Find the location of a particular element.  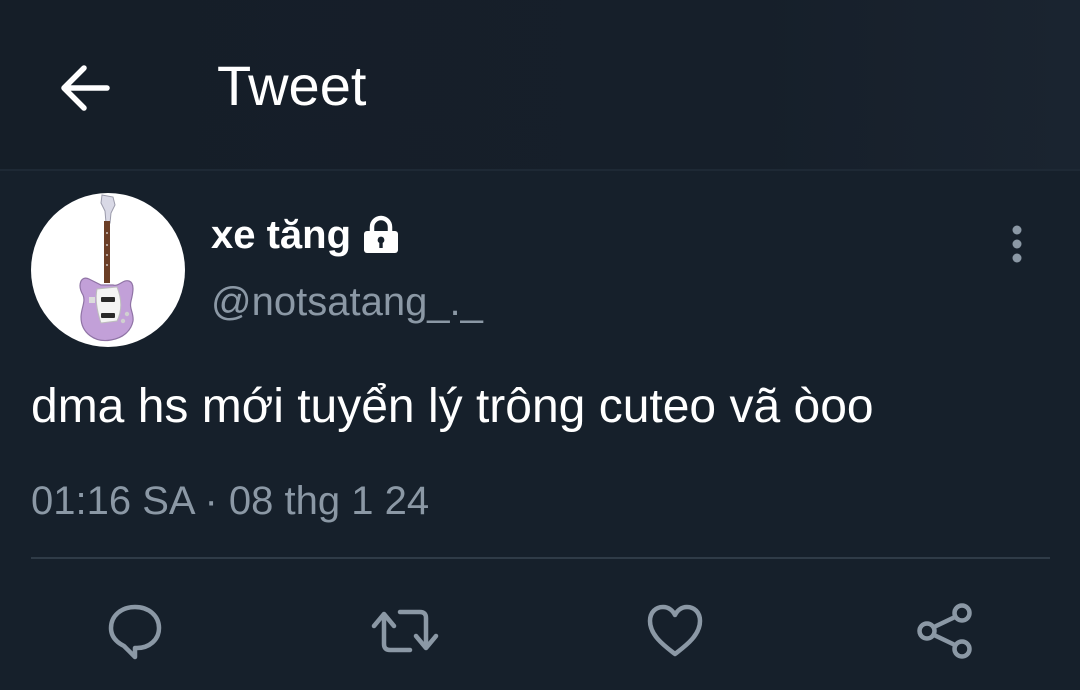

like-icon is located at coordinates (675, 630).